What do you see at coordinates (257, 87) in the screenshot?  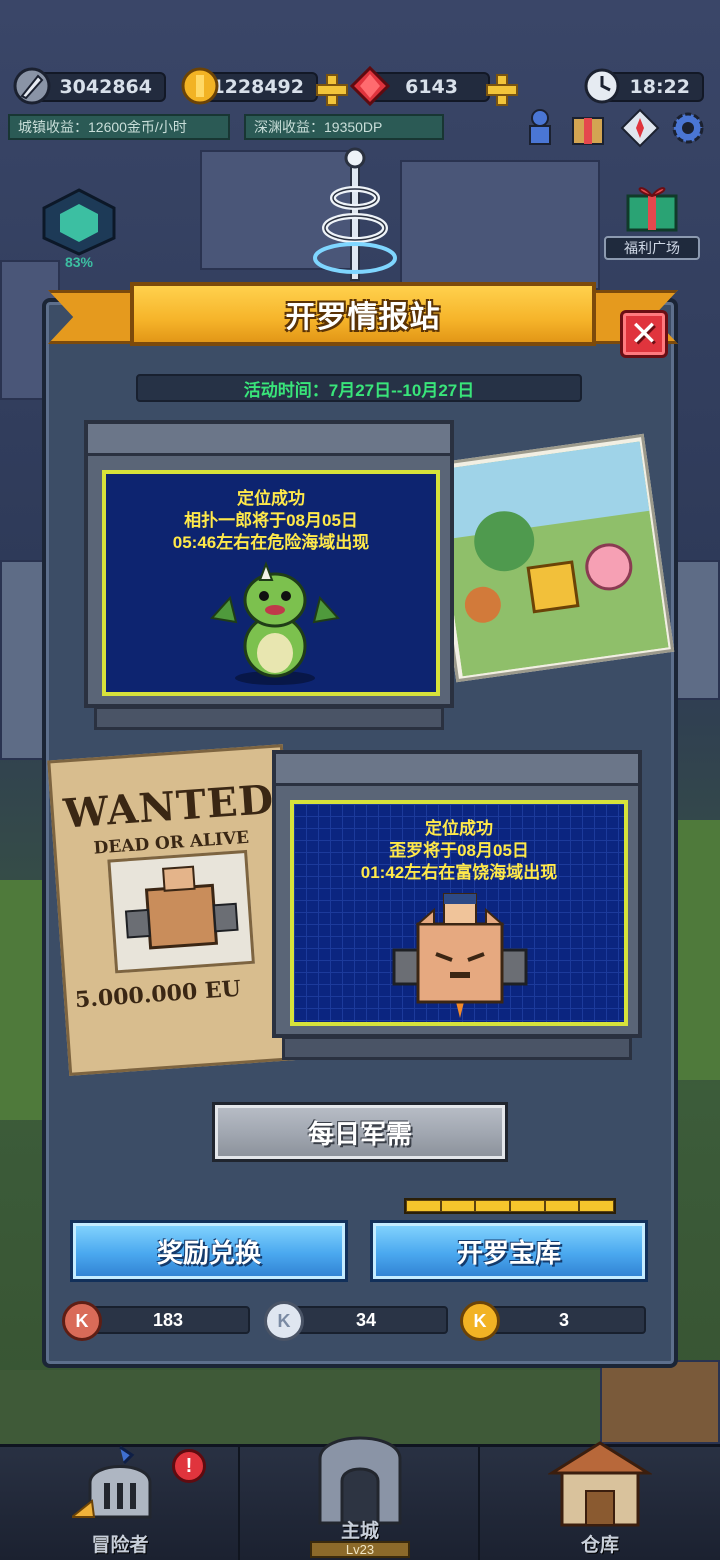 I see `gold-value: 1228492` at bounding box center [257, 87].